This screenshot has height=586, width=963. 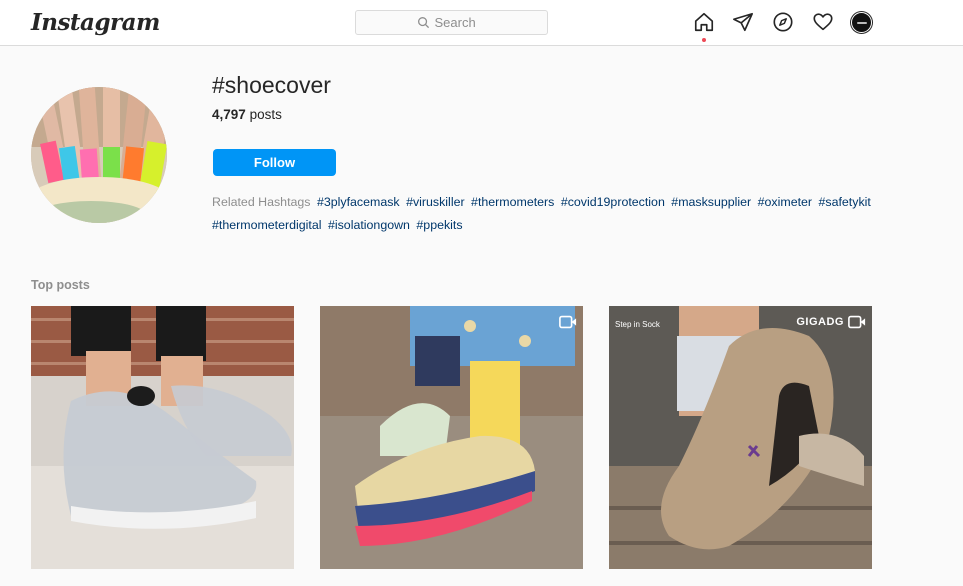 What do you see at coordinates (261, 202) in the screenshot?
I see `related-hashtags-label: Related Hashtags` at bounding box center [261, 202].